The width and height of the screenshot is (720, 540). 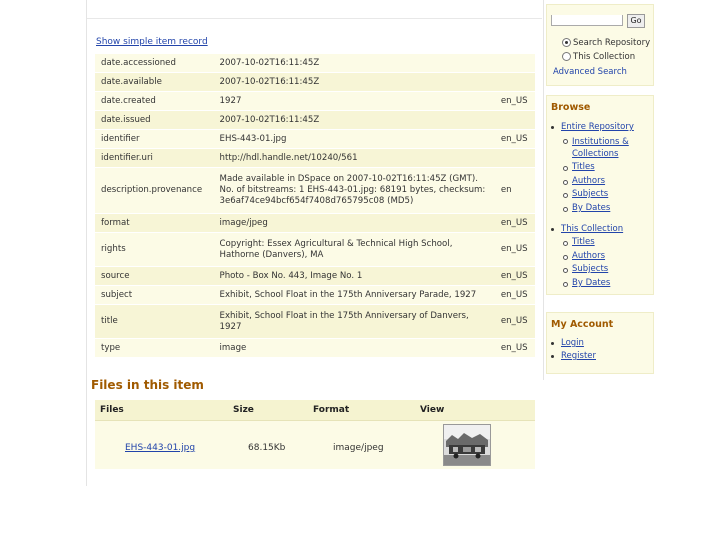 I want to click on entire-repository-link: Entire Repository, so click(x=597, y=127).